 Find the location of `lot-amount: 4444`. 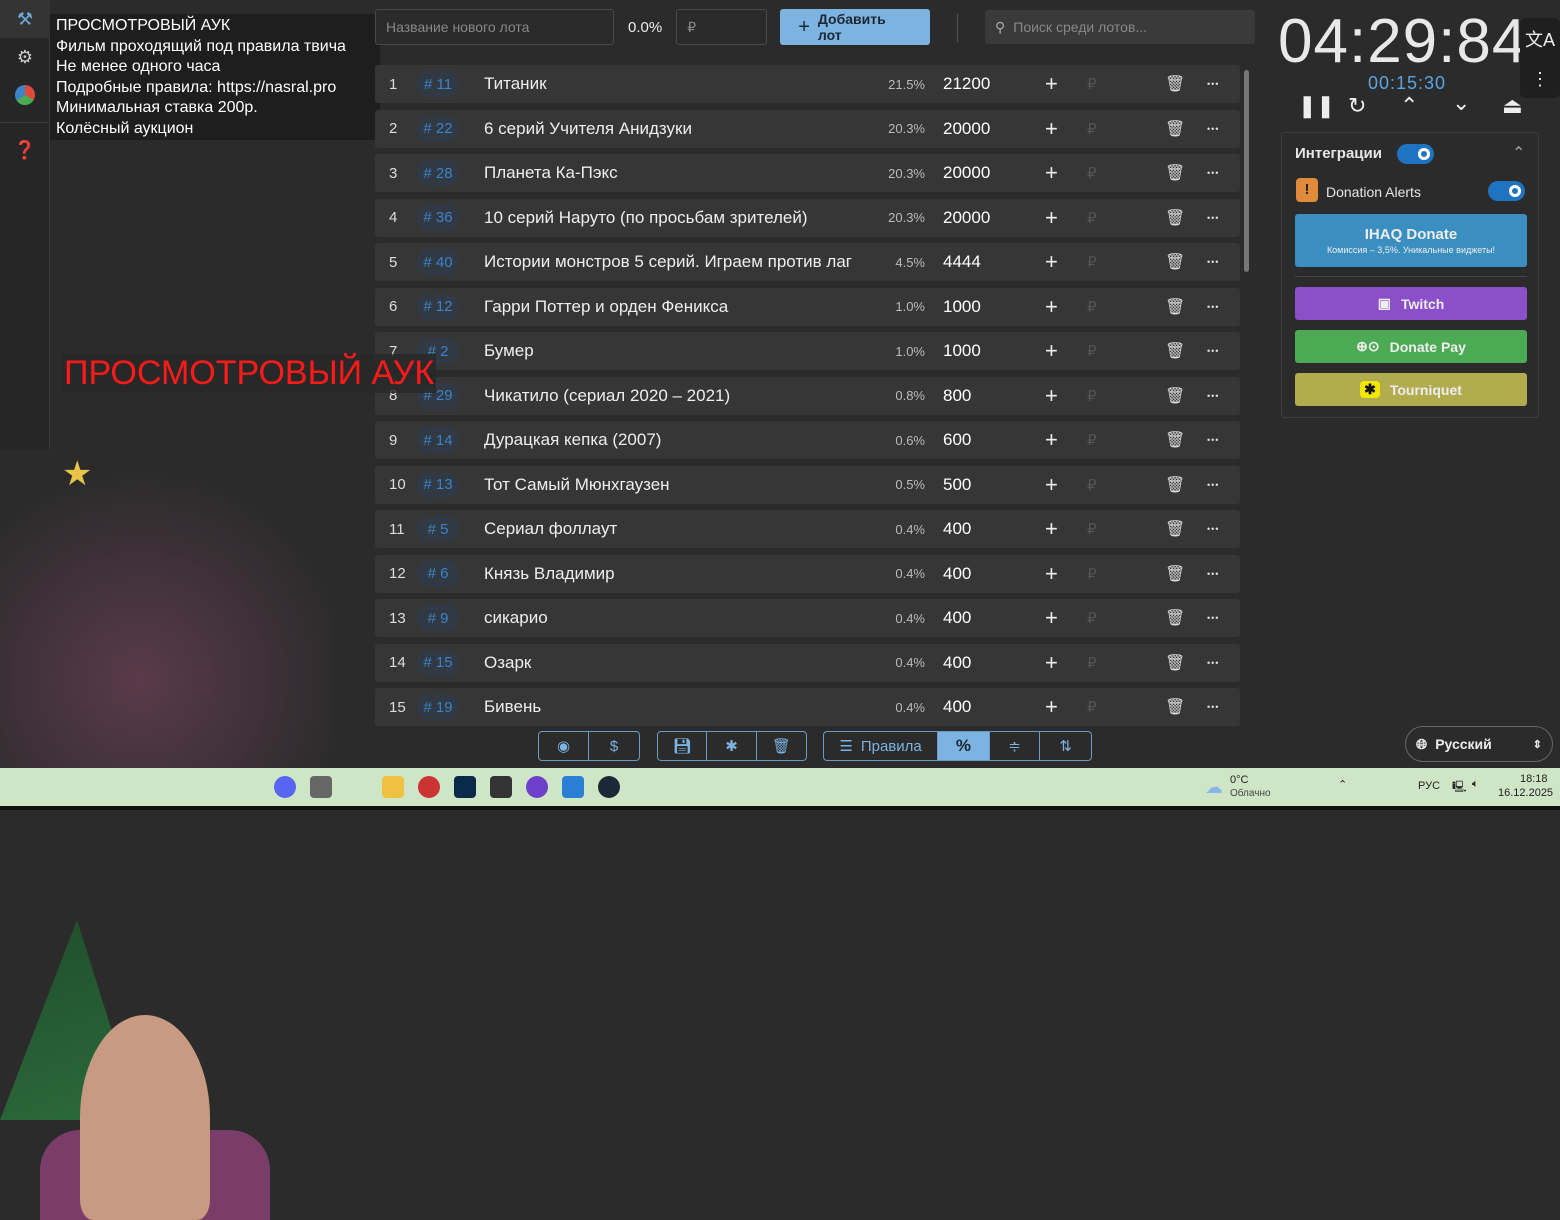

lot-amount: 4444 is located at coordinates (962, 262).